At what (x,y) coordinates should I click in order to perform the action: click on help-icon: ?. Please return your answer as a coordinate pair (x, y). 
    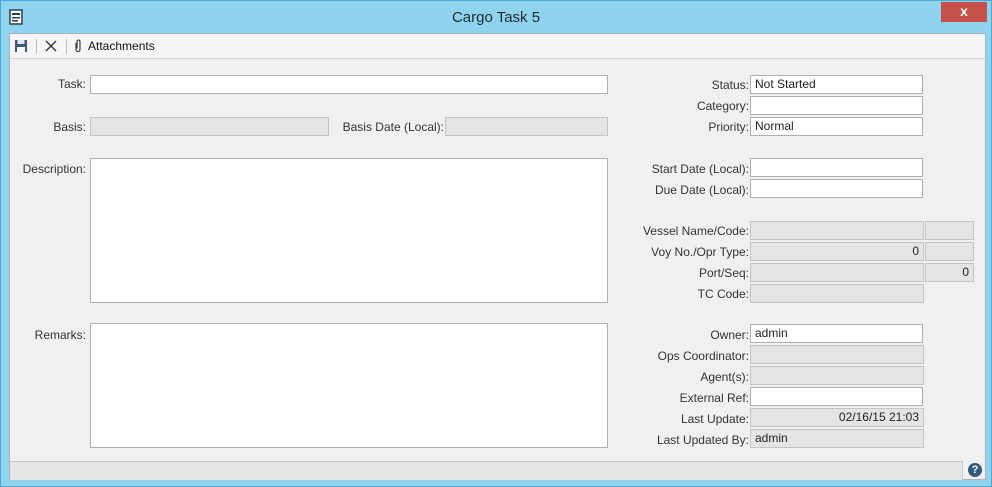
    Looking at the image, I should click on (975, 470).